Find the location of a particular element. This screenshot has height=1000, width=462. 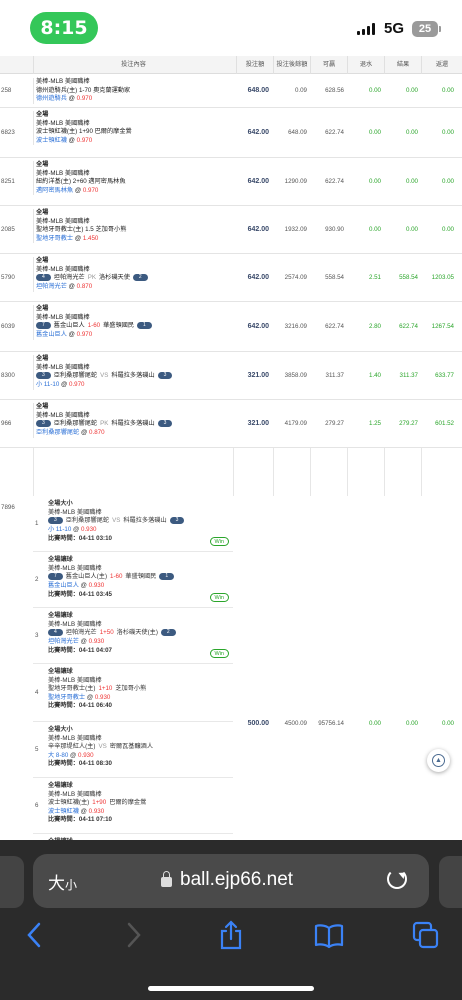

detail-line: 全場 is located at coordinates (42, 358).